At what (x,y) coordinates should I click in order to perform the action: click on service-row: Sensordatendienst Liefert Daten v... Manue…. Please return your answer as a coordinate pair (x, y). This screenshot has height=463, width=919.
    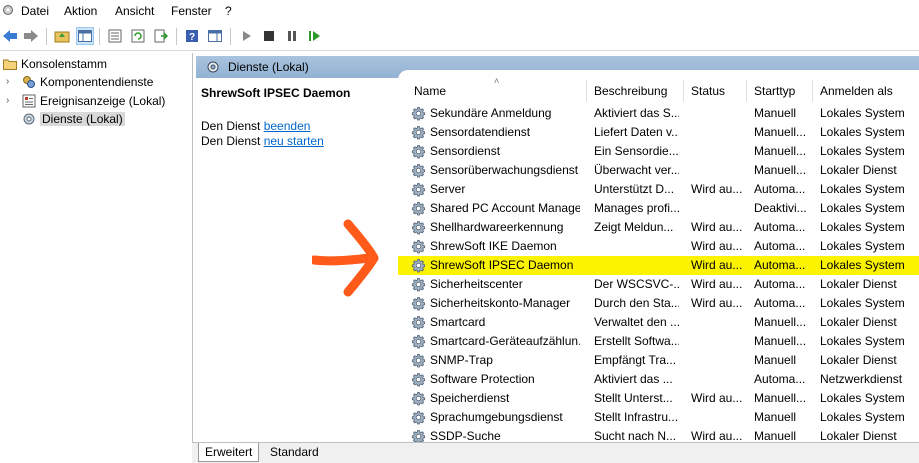
    Looking at the image, I should click on (658, 132).